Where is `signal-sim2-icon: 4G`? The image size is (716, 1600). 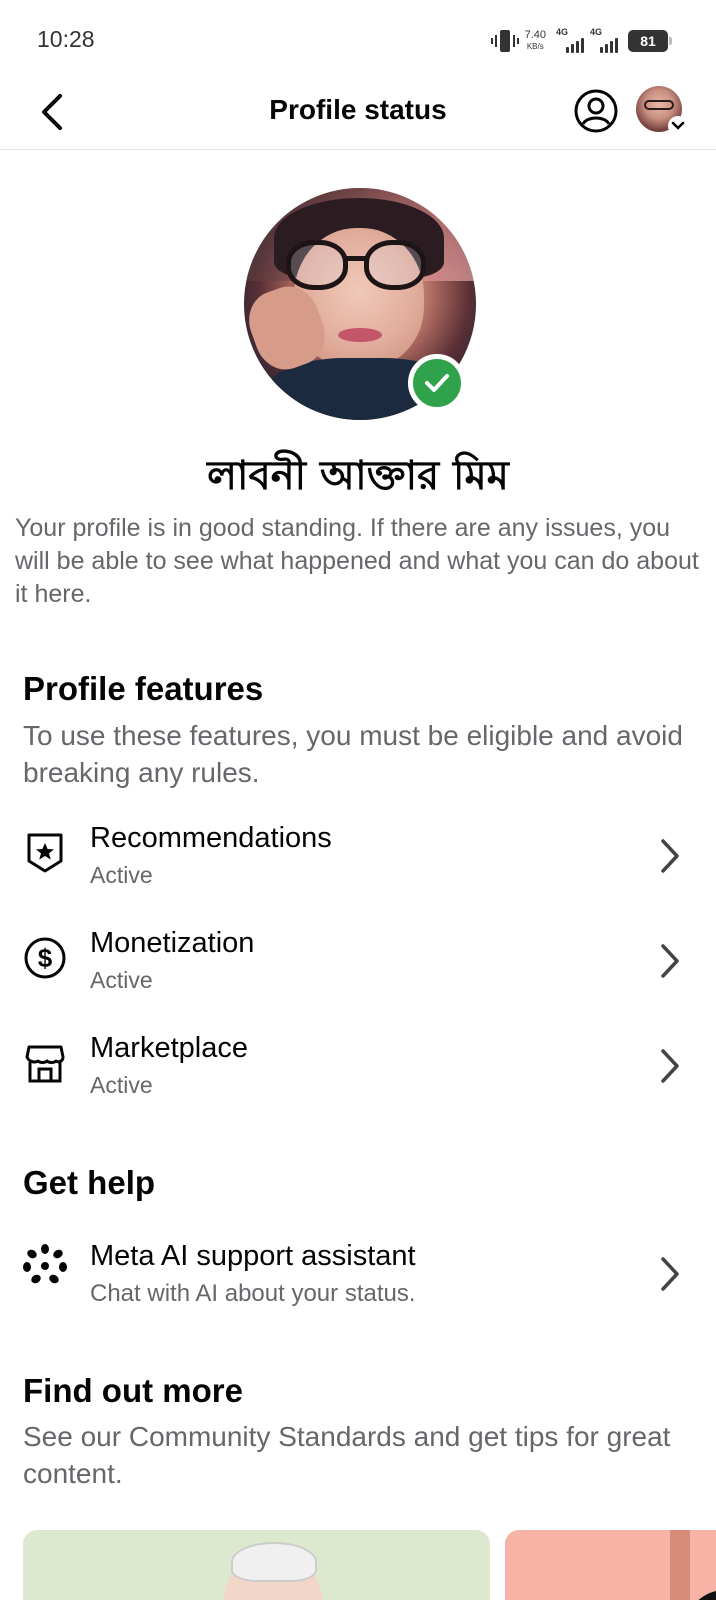
signal-sim2-icon: 4G is located at coordinates (604, 40).